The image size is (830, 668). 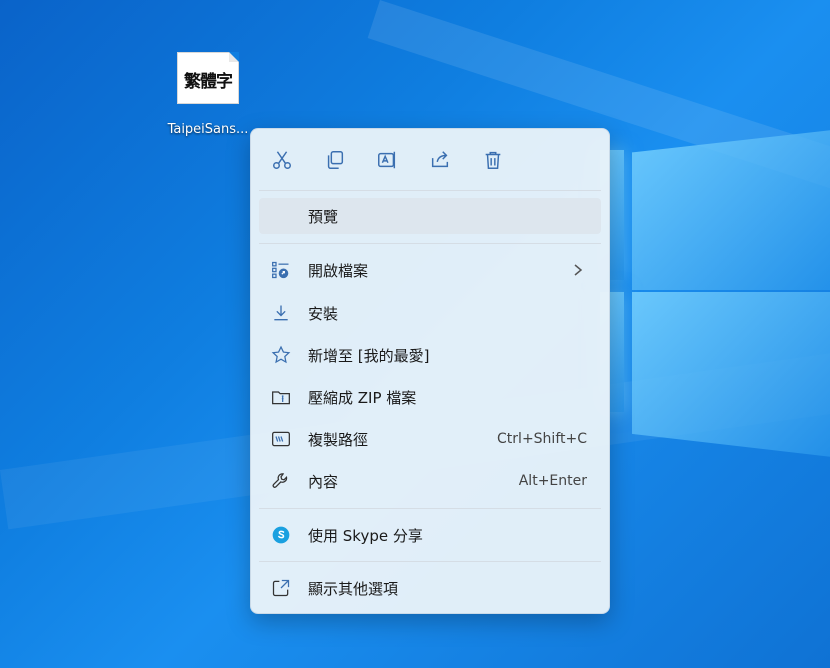 I want to click on menu-item-compress-zip: 壓縮成 ZIP 檔案, so click(x=430, y=397).